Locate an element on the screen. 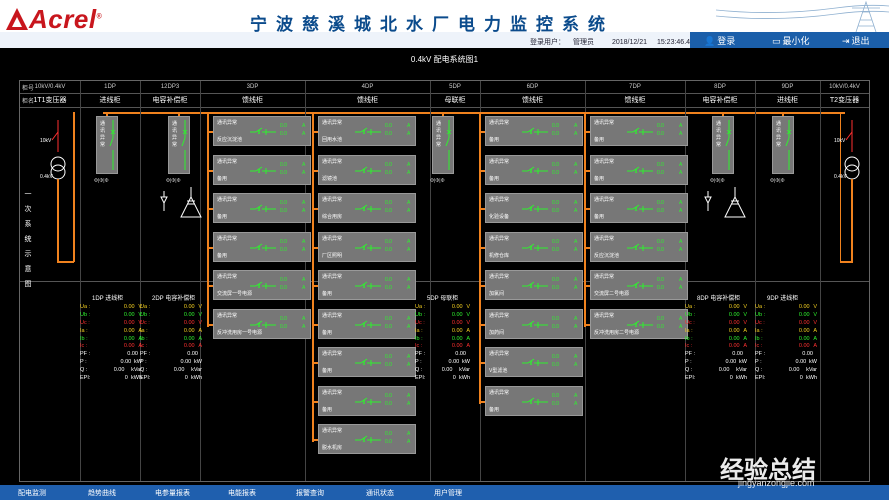  minimize-button: ▭ 最小化 is located at coordinates (791, 40).